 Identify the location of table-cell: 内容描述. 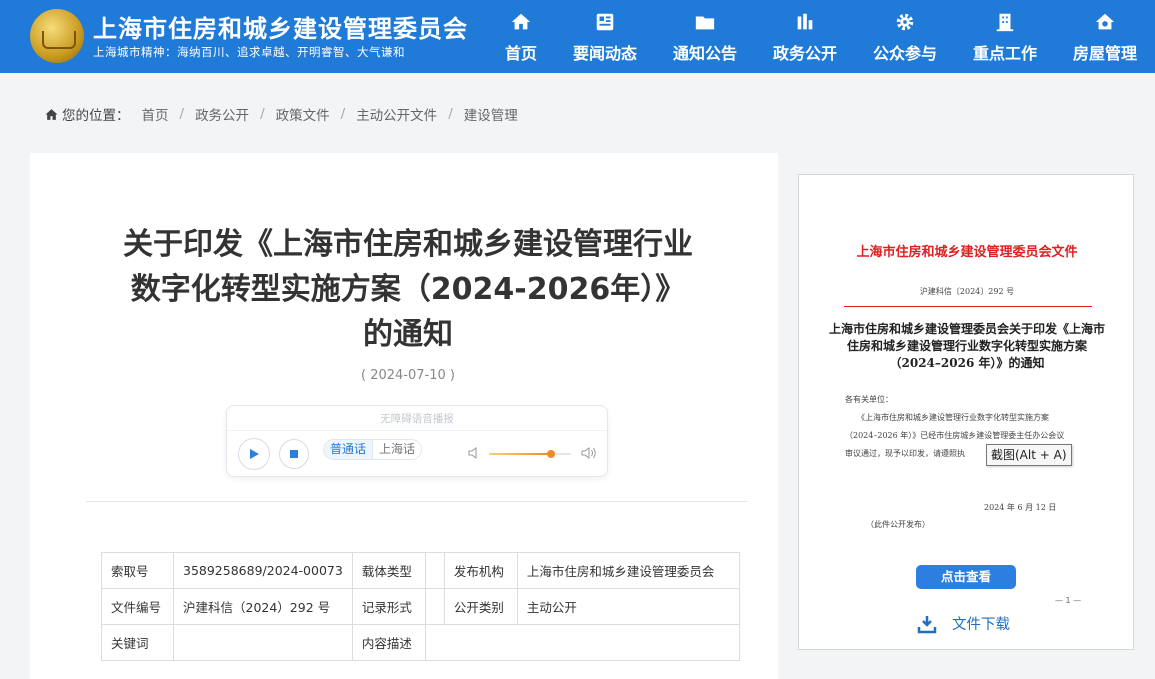
(388, 642).